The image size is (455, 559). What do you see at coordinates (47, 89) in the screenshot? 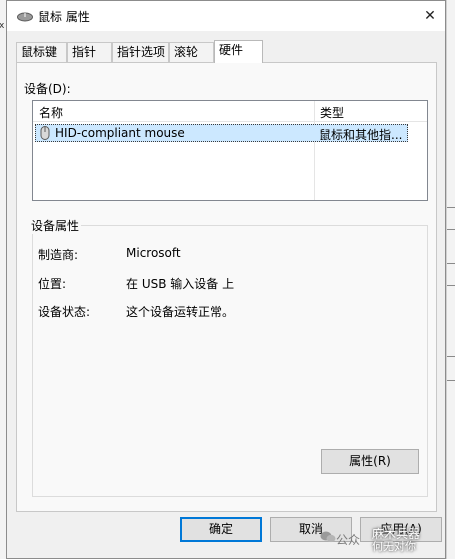
I see `devices-label: 设备(D):` at bounding box center [47, 89].